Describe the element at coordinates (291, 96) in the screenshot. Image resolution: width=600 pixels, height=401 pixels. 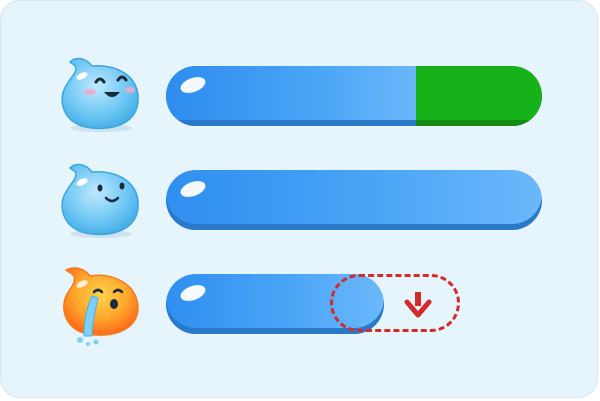
I see `progress-fill-blue` at that location.